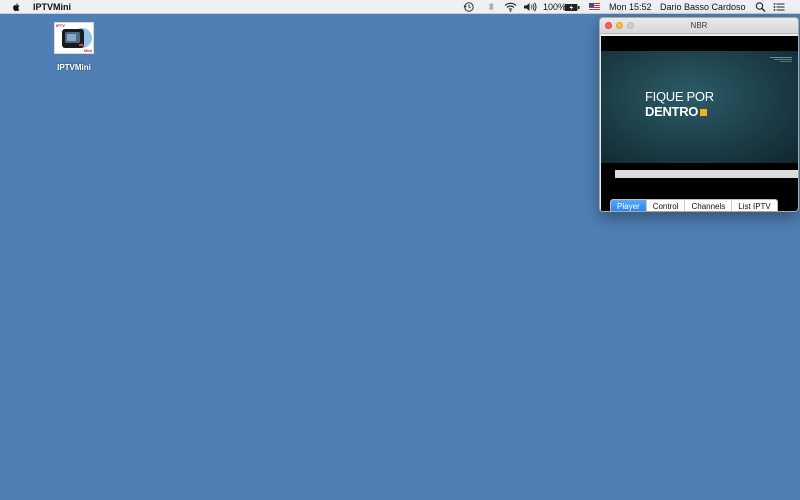 The width and height of the screenshot is (800, 500). I want to click on video-promo-text: FIQUE POR DENTRO, so click(679, 104).